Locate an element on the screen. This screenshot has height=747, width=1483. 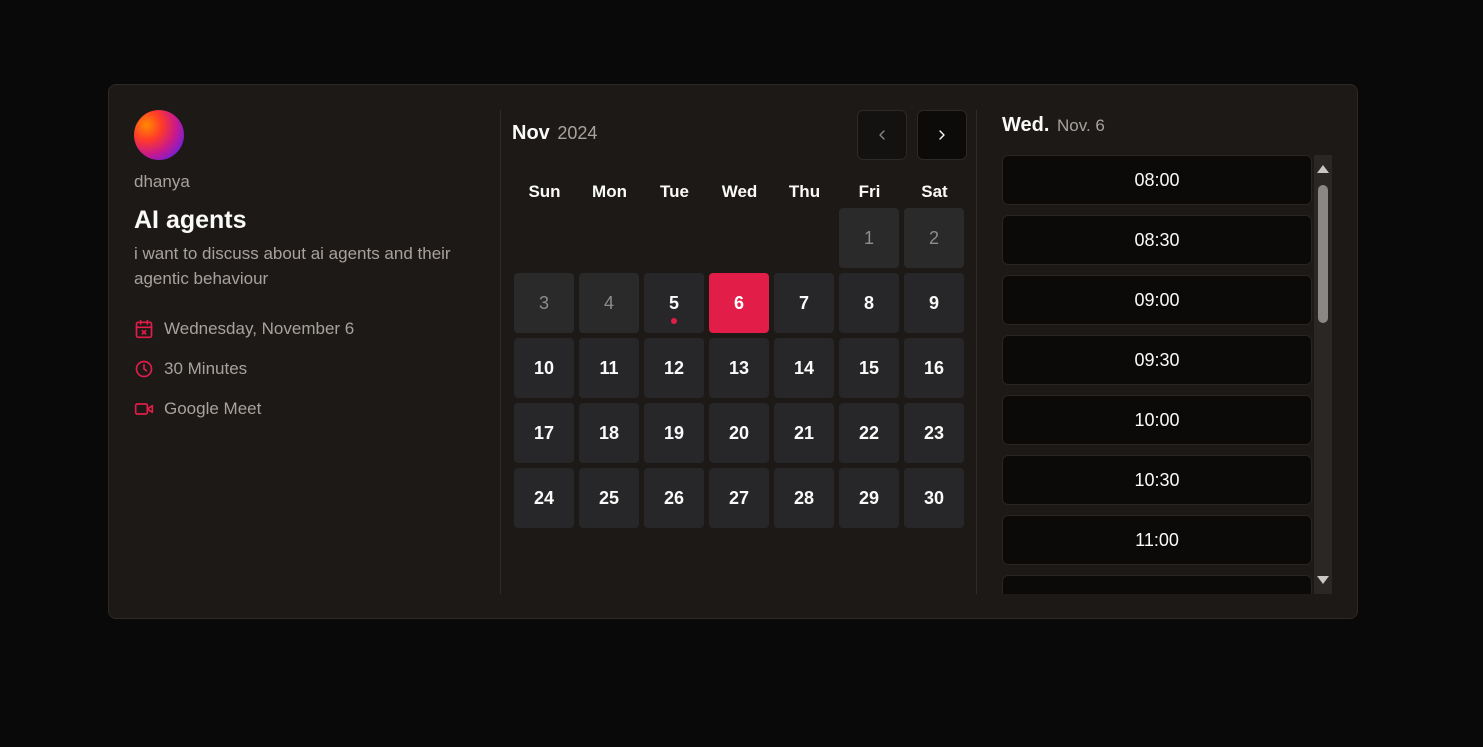
calendar-day: 20 is located at coordinates (739, 433).